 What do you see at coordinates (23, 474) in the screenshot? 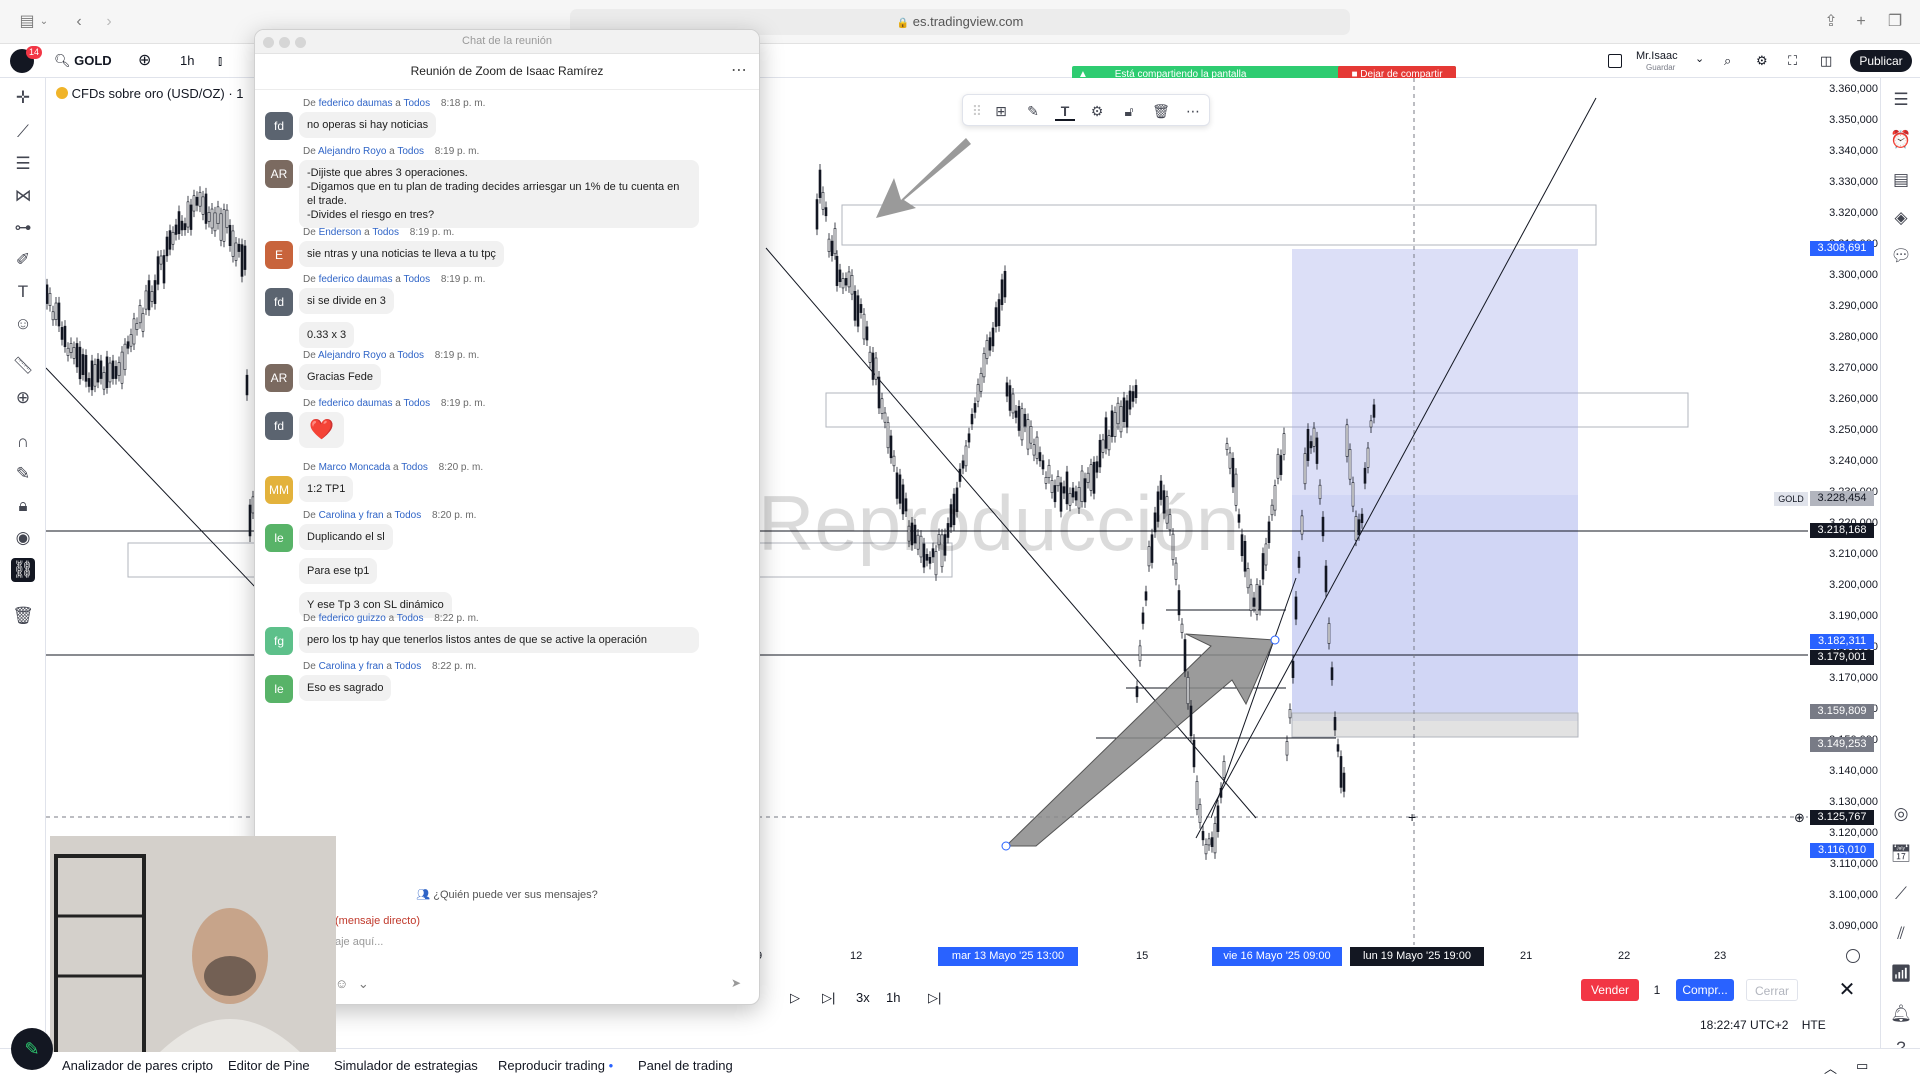
I see `stay-drawing-icon: ✎` at bounding box center [23, 474].